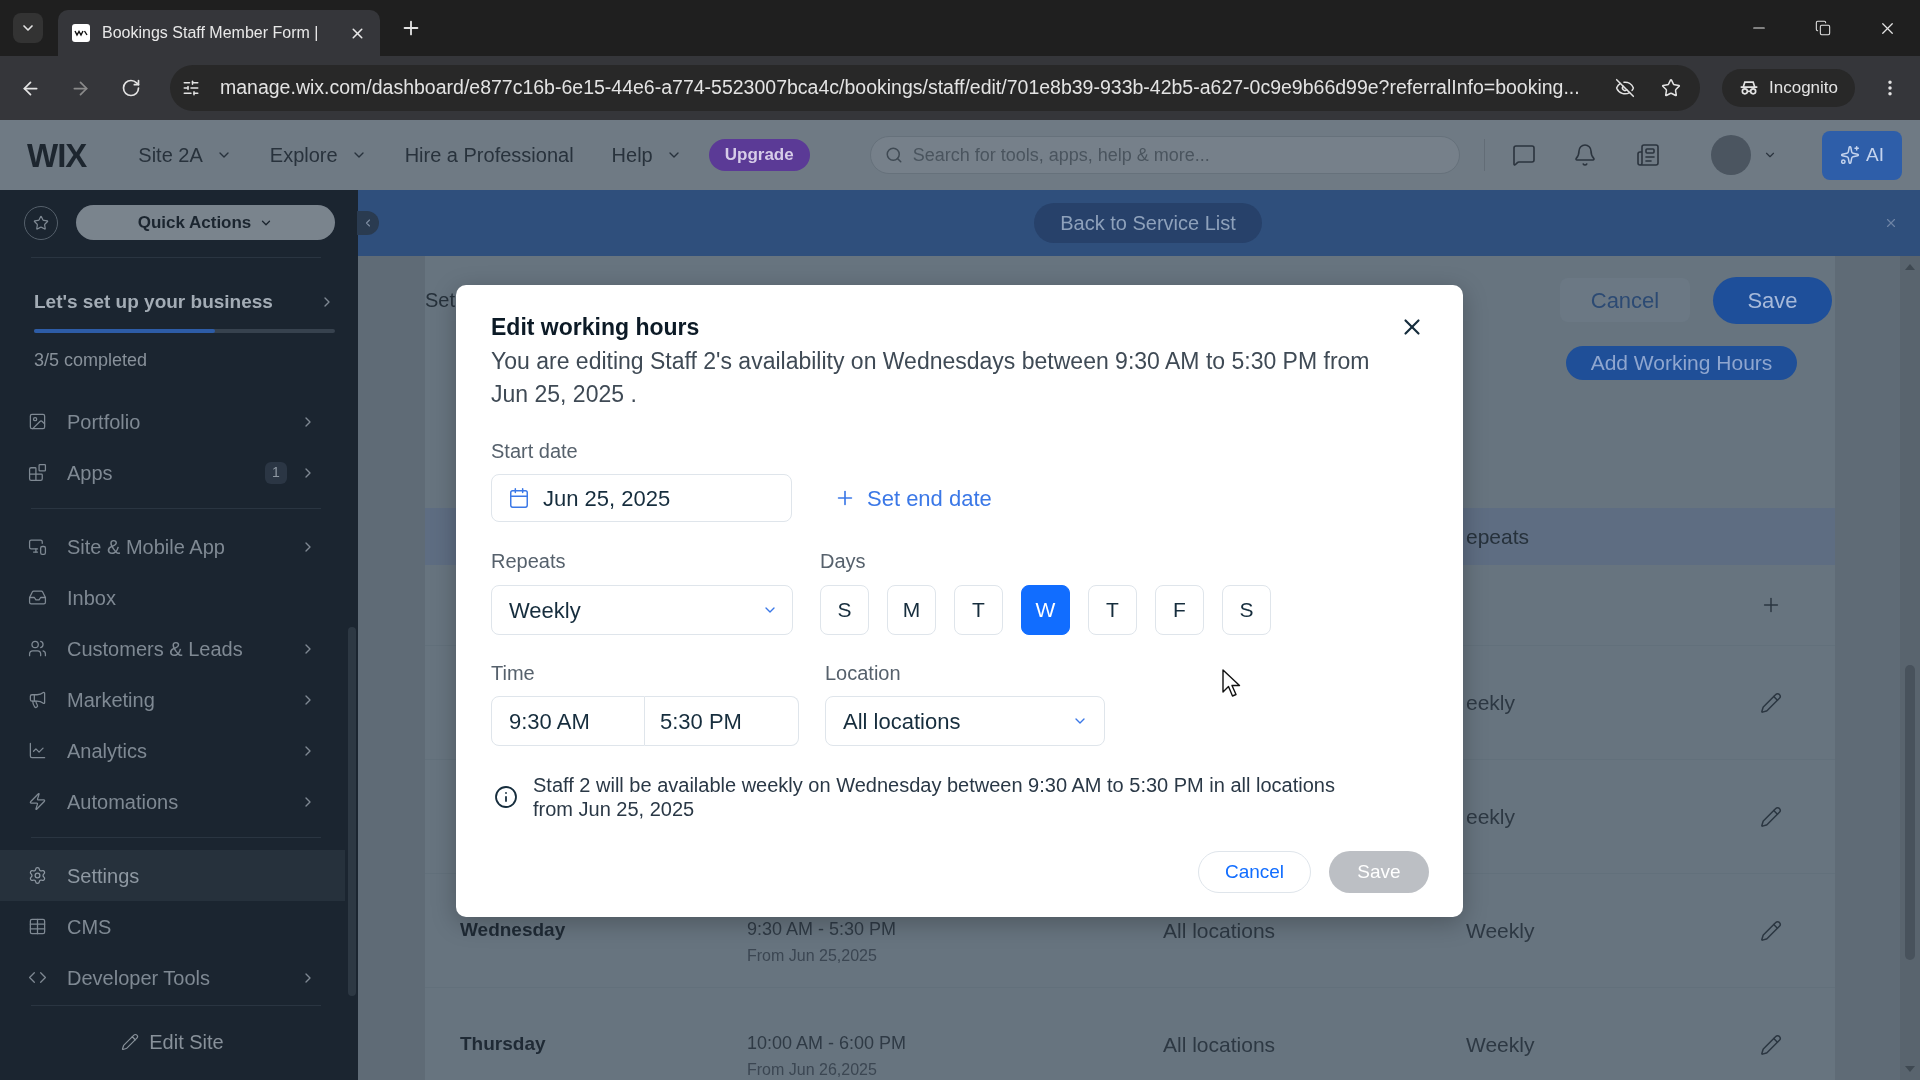  Describe the element at coordinates (1910, 267) in the screenshot. I see `scroll-up-arrow-icon` at that location.